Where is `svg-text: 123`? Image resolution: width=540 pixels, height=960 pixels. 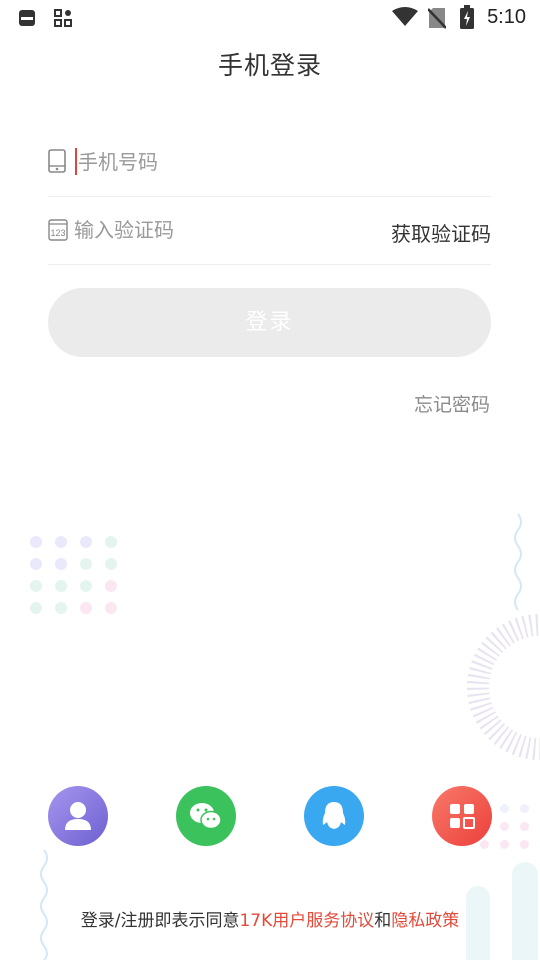 svg-text: 123 is located at coordinates (57, 233).